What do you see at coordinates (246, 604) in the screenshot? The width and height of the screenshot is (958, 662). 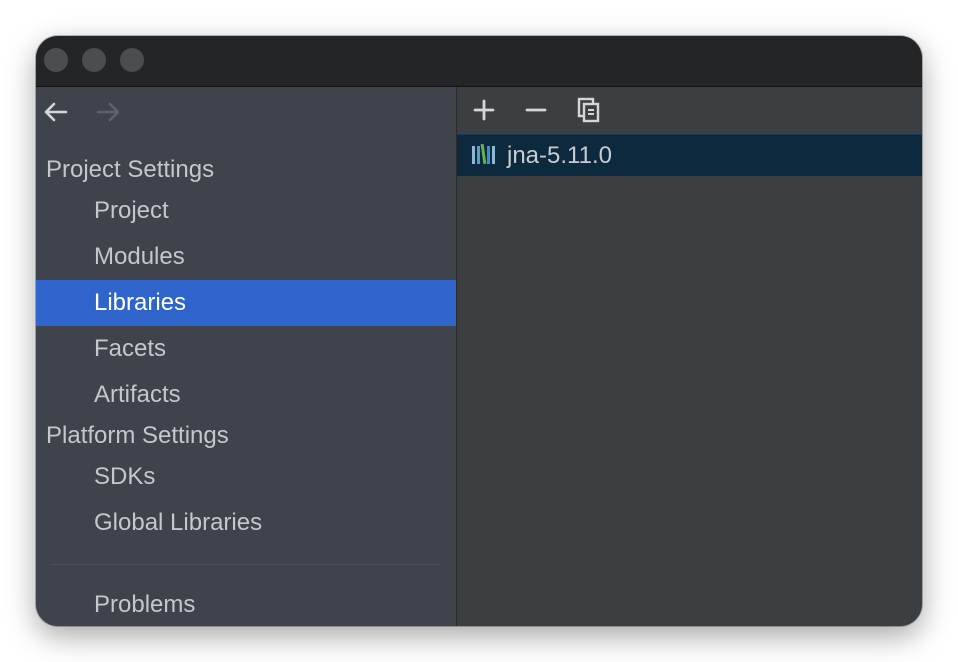 I see `sidebar-item-problems: Problems` at bounding box center [246, 604].